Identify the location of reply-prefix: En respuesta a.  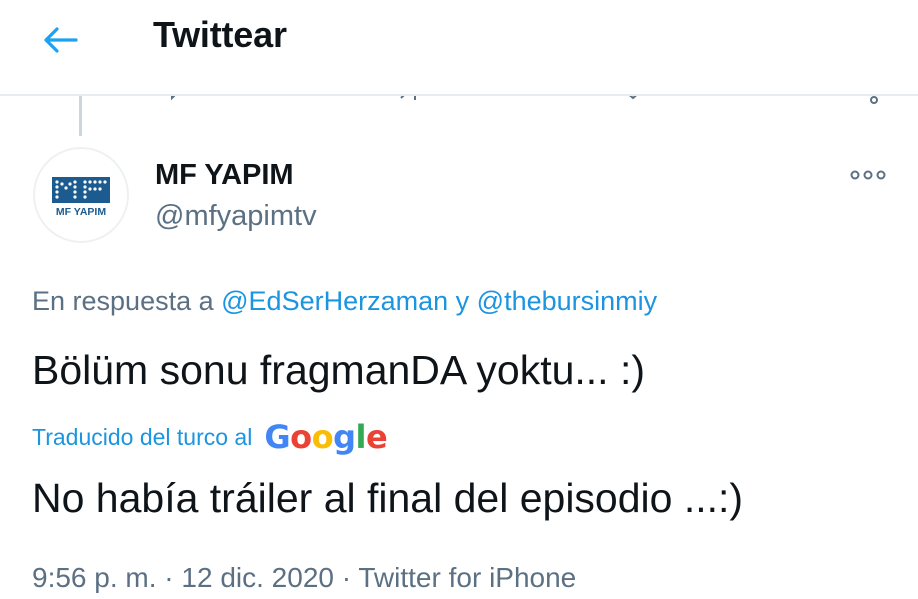
(123, 301).